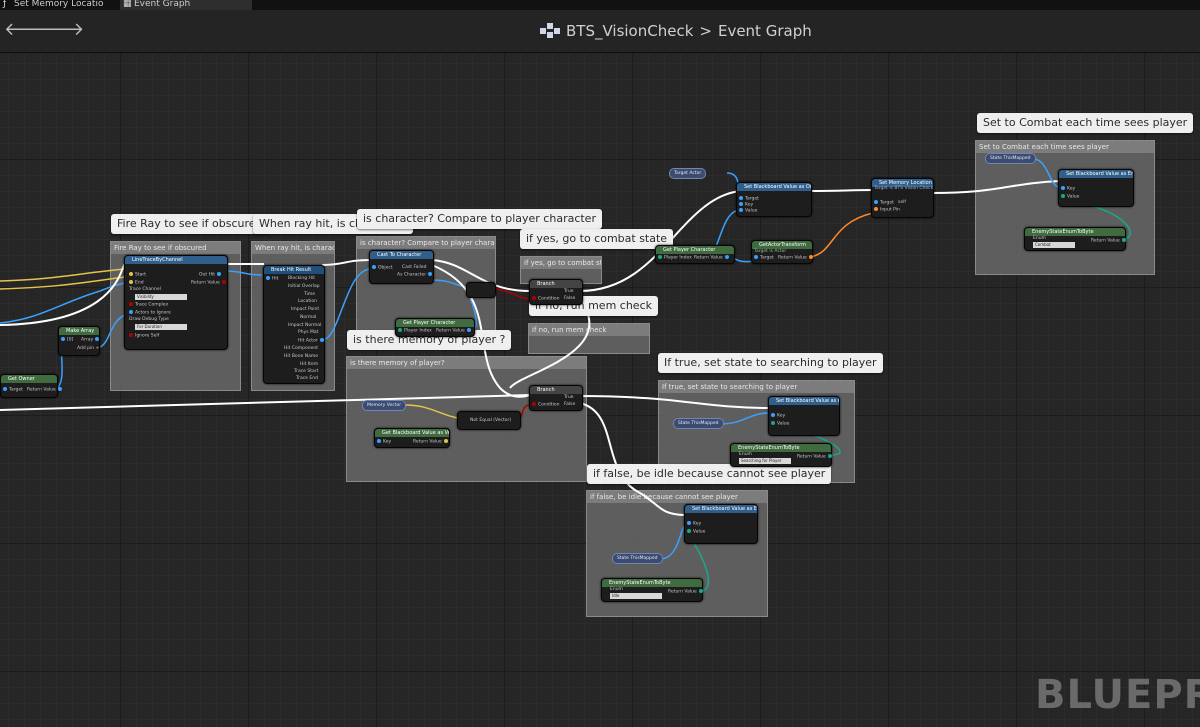 The width and height of the screenshot is (1200, 727). What do you see at coordinates (272, 279) in the screenshot?
I see `pin-hit: Hit` at bounding box center [272, 279].